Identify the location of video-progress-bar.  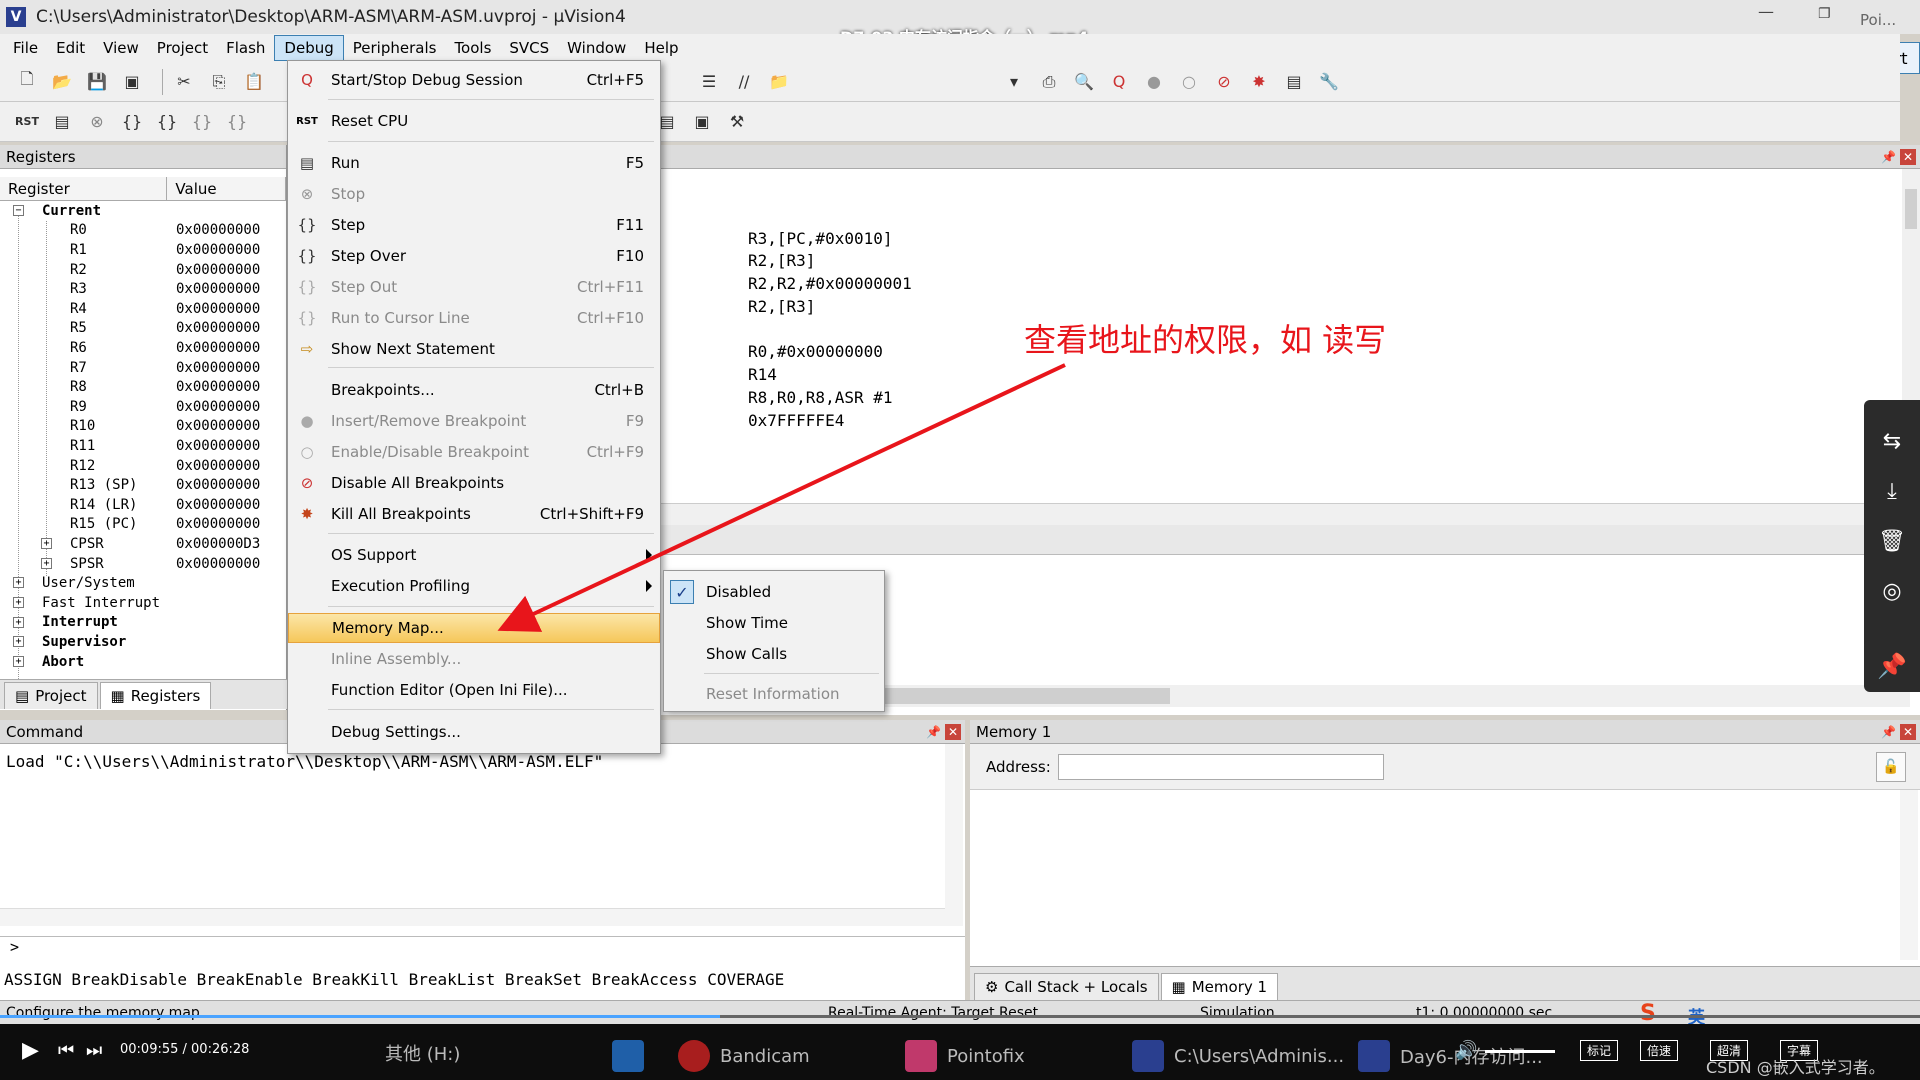
(960, 1016).